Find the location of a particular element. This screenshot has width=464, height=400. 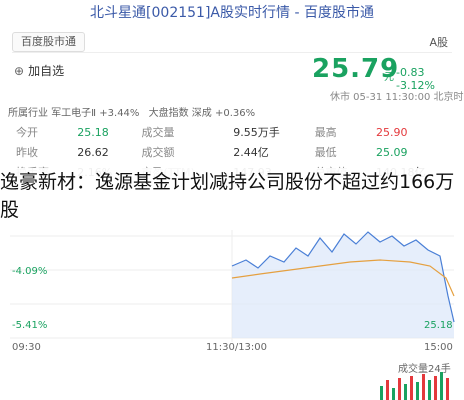

volume-chart is located at coordinates (414, 386).